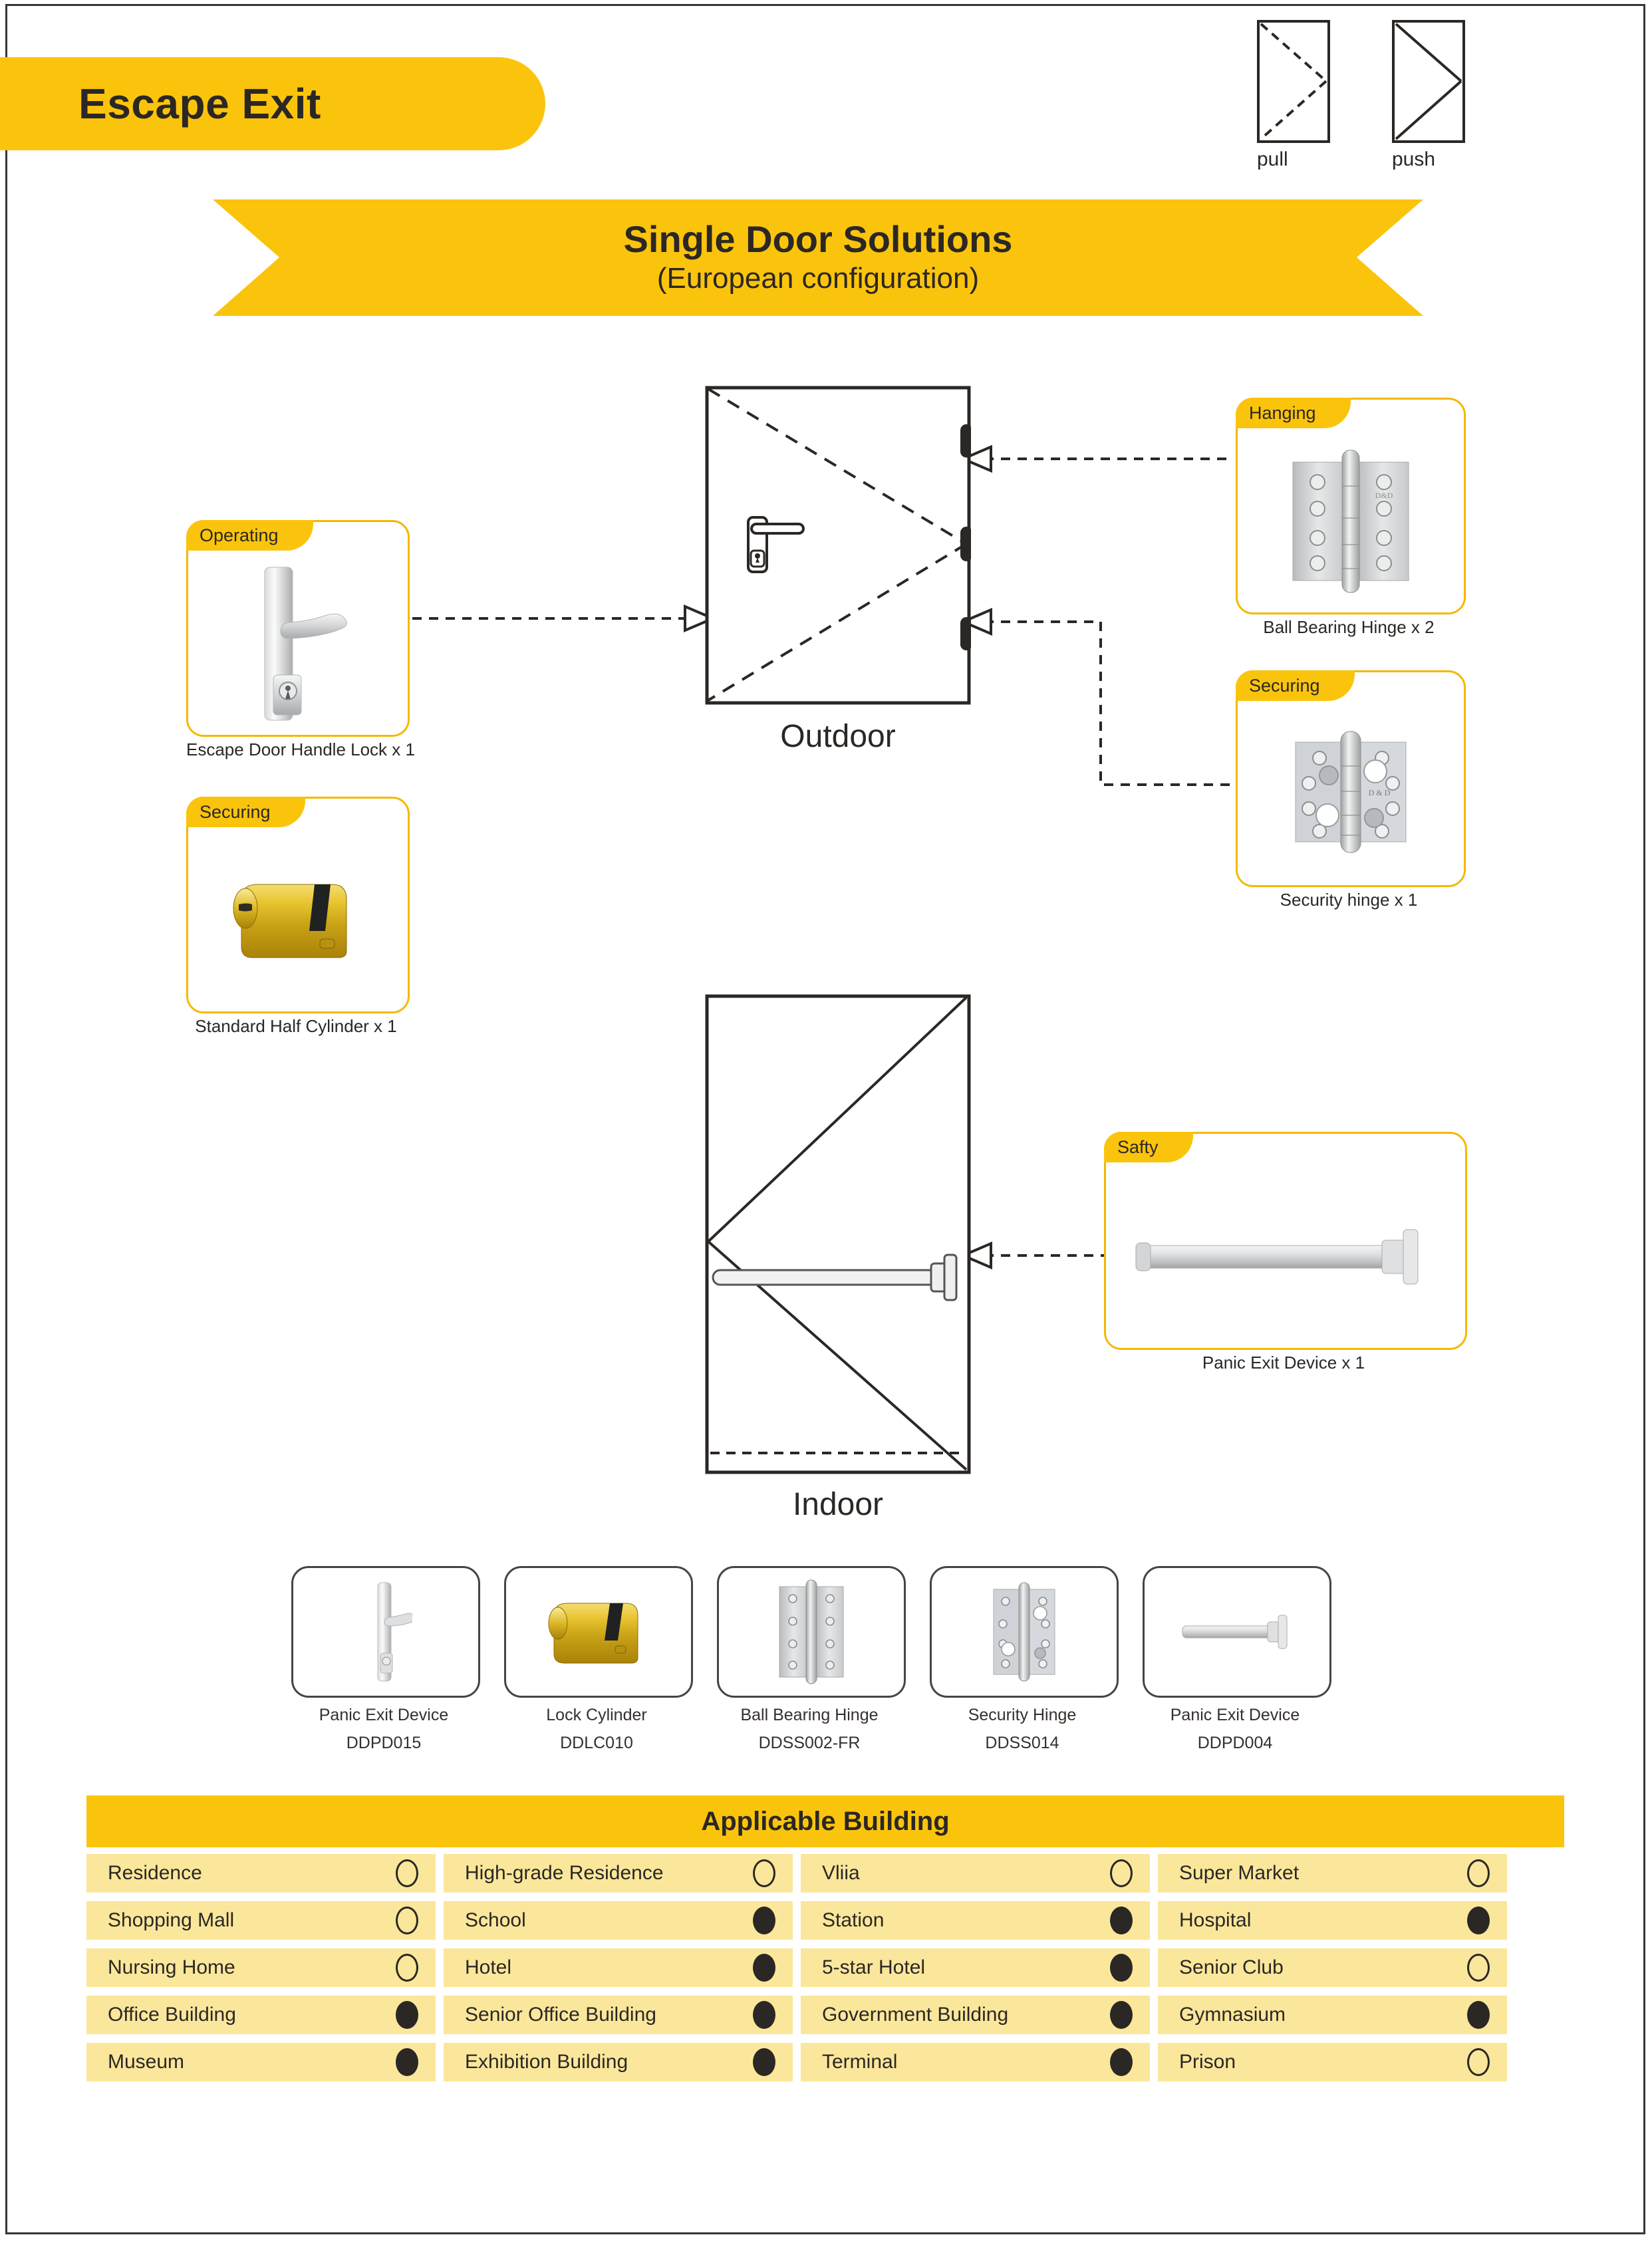 The width and height of the screenshot is (1652, 2241). What do you see at coordinates (298, 628) in the screenshot?
I see `callout-escape-door-handle-lock: Operating` at bounding box center [298, 628].